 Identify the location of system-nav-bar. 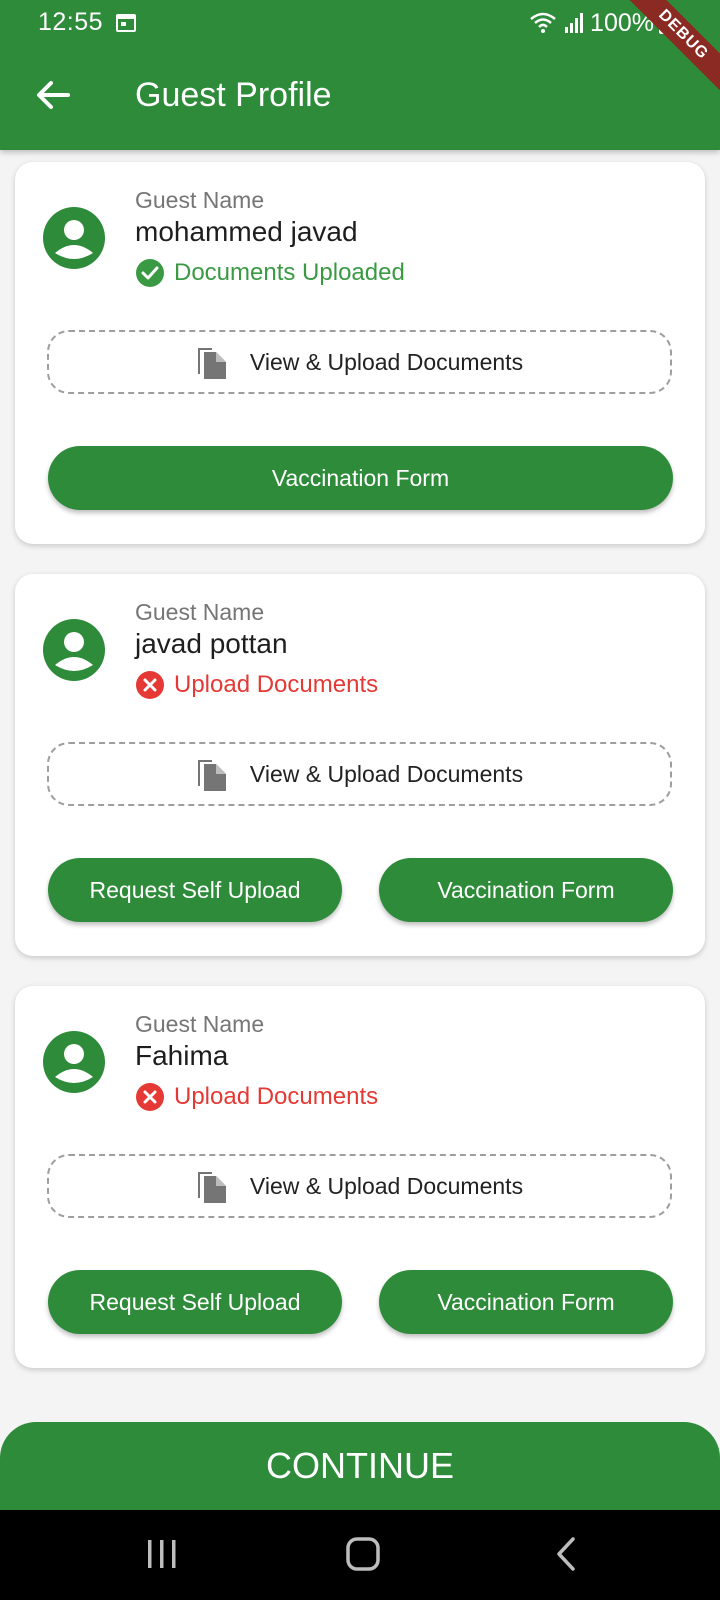
(360, 1555).